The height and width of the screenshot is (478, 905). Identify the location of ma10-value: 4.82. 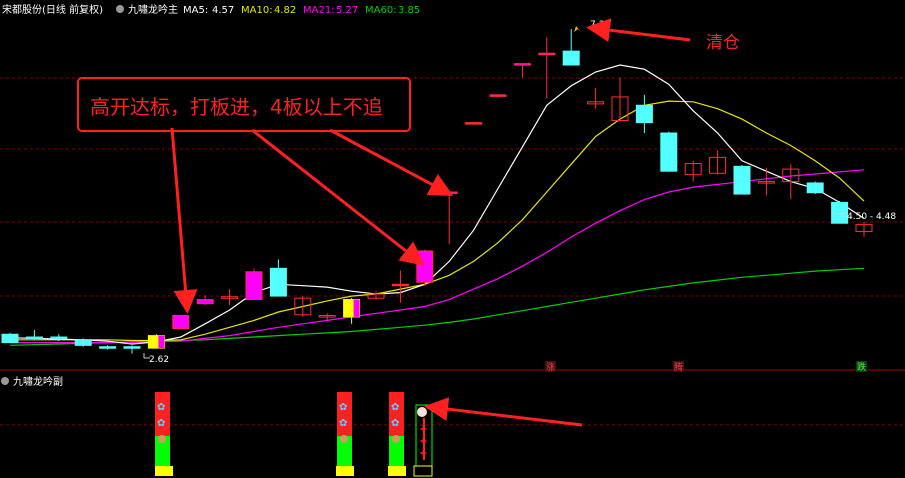
(285, 10).